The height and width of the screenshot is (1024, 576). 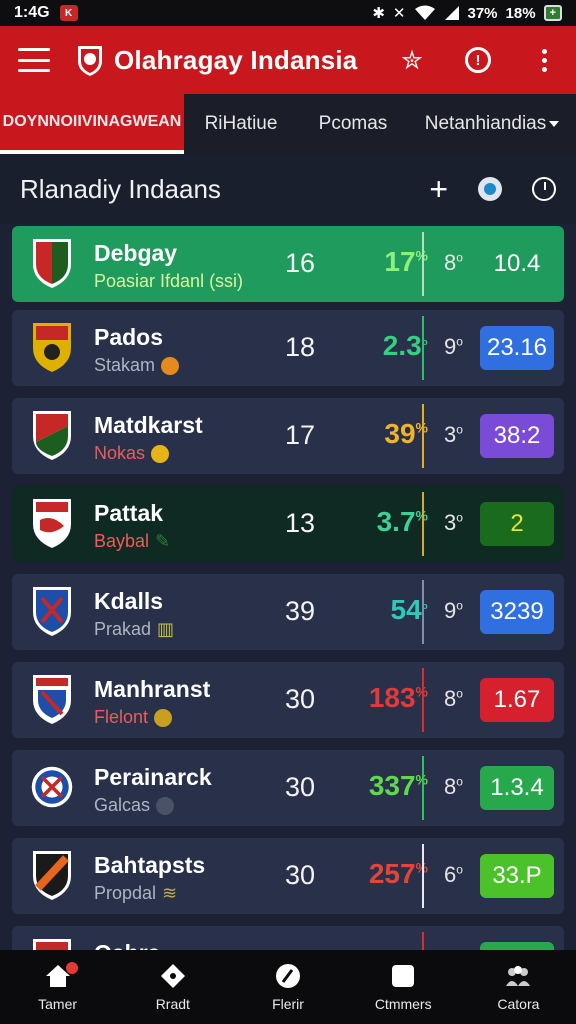 What do you see at coordinates (34, 60) in the screenshot?
I see `menu-icon` at bounding box center [34, 60].